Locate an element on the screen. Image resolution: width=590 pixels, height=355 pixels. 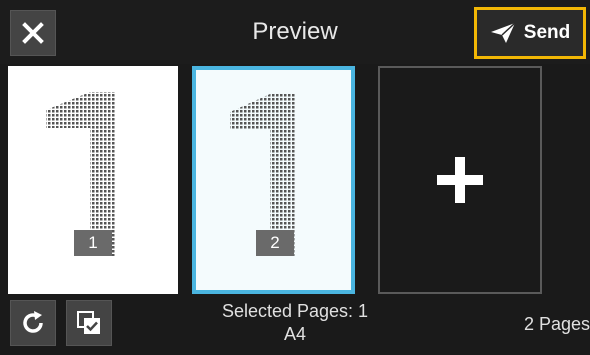
selected-pages-info: Selected Pages: 1 A4 is located at coordinates (295, 323).